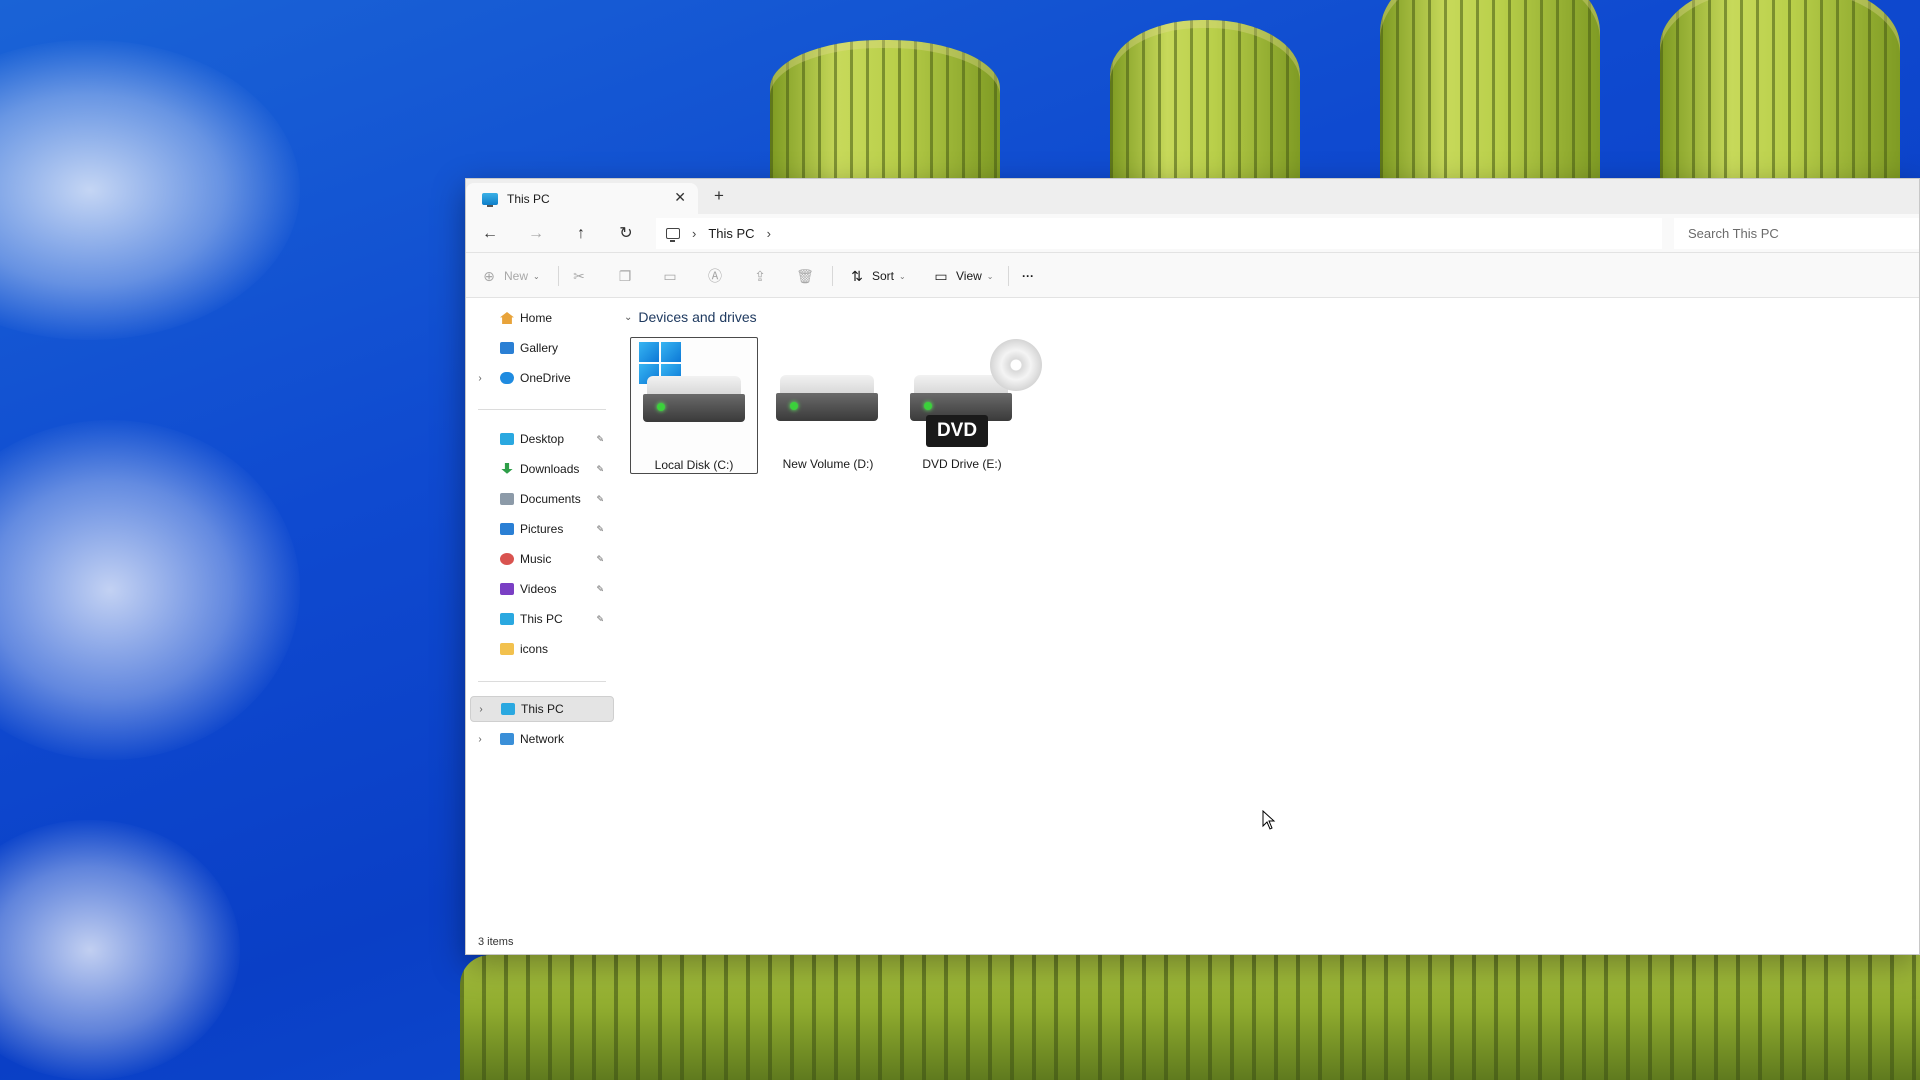 This screenshot has width=1920, height=1080. I want to click on drive-local-disk-c: Local Disk (C:), so click(694, 405).